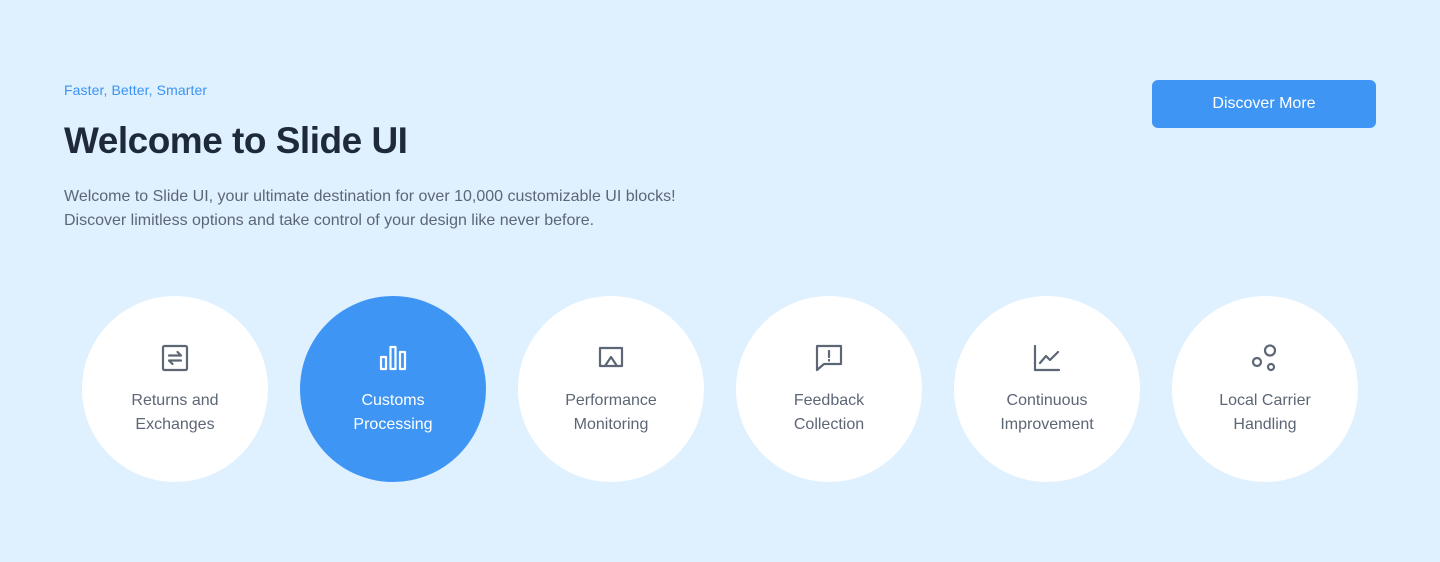 This screenshot has width=1440, height=562. I want to click on feature-continuous-improvement: Continuous Improvement, so click(1047, 389).